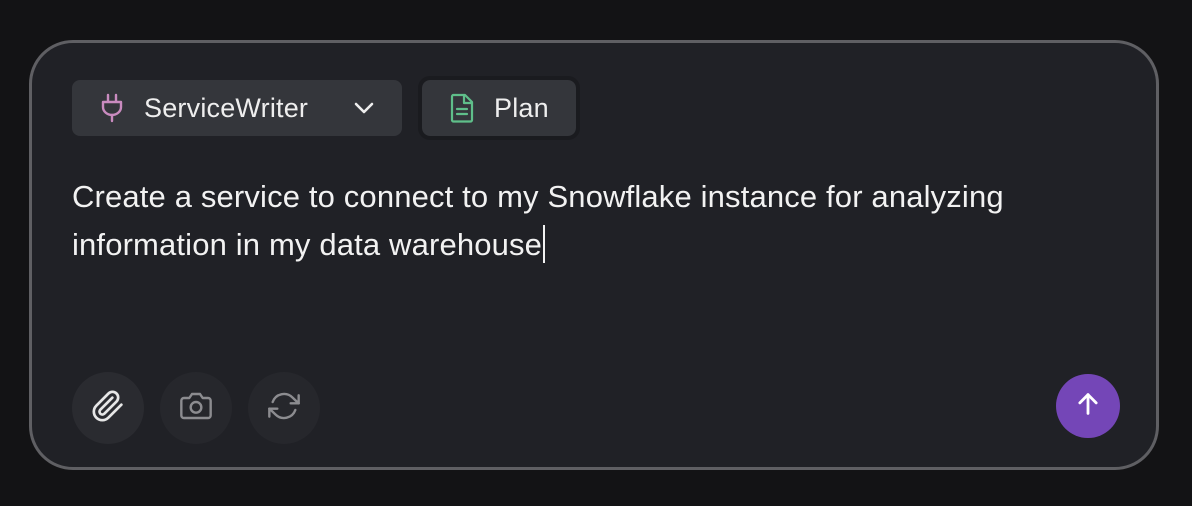  I want to click on refresh-icon, so click(284, 408).